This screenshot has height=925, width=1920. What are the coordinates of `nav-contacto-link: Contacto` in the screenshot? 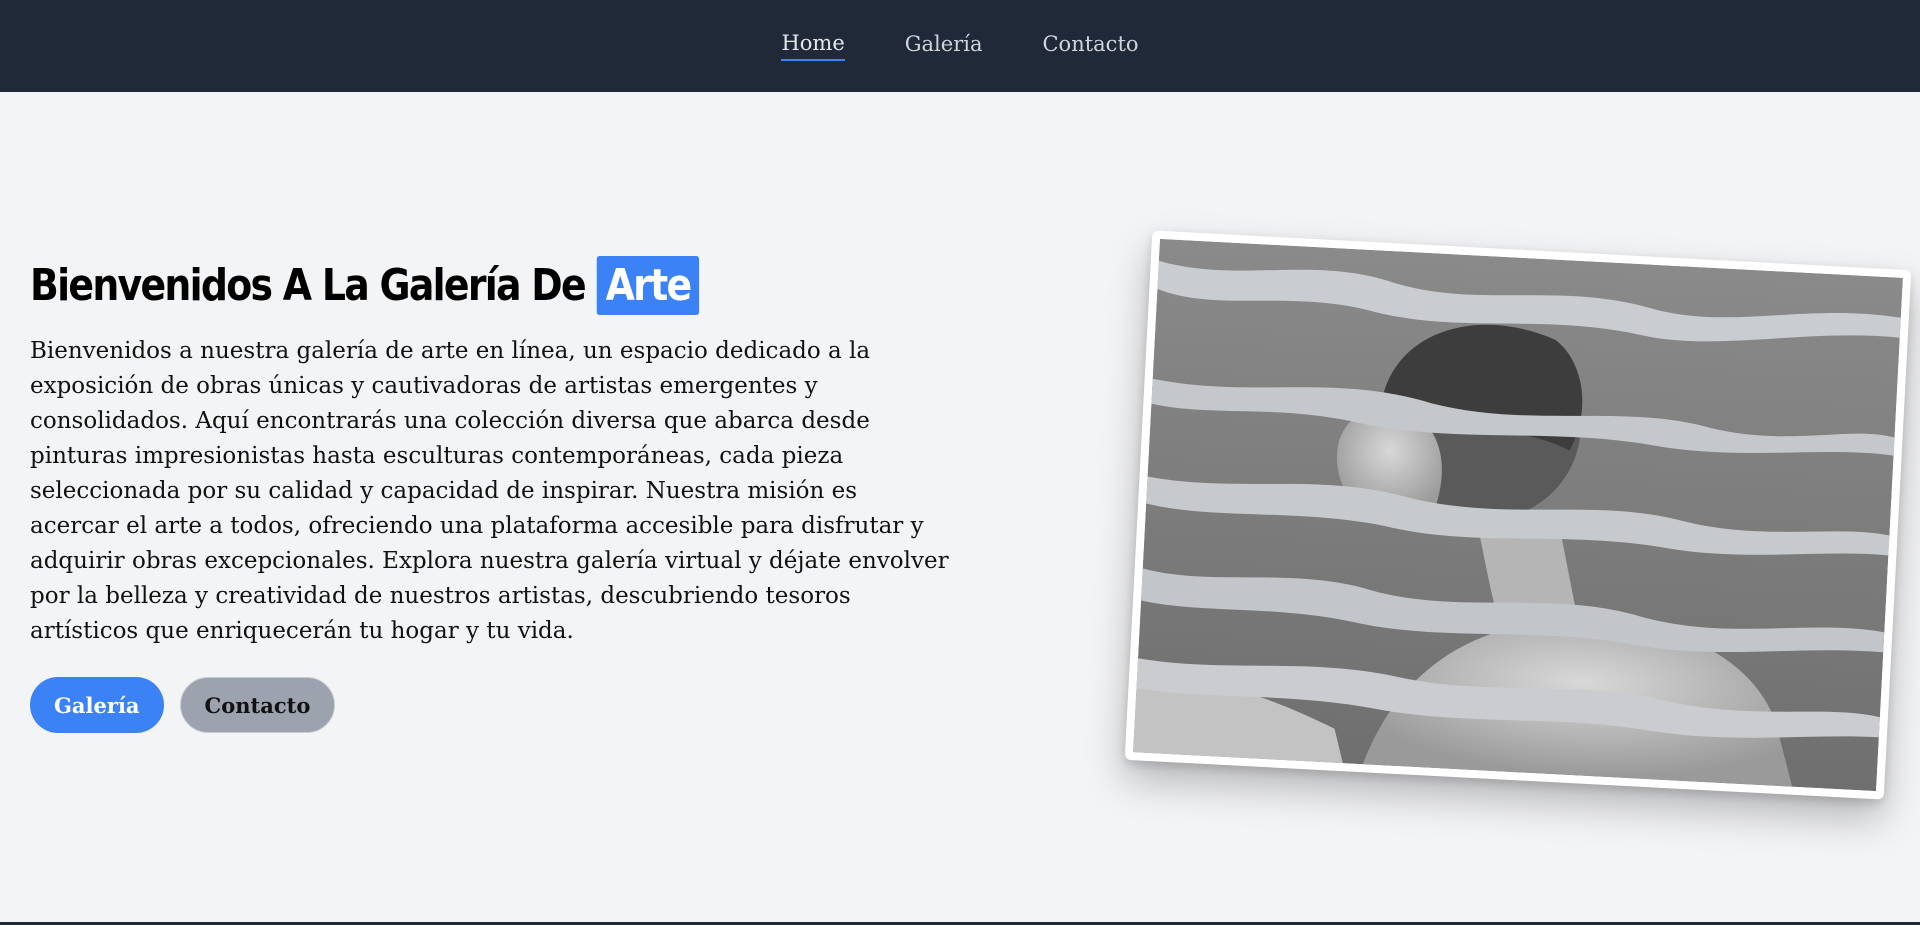 It's located at (1090, 46).